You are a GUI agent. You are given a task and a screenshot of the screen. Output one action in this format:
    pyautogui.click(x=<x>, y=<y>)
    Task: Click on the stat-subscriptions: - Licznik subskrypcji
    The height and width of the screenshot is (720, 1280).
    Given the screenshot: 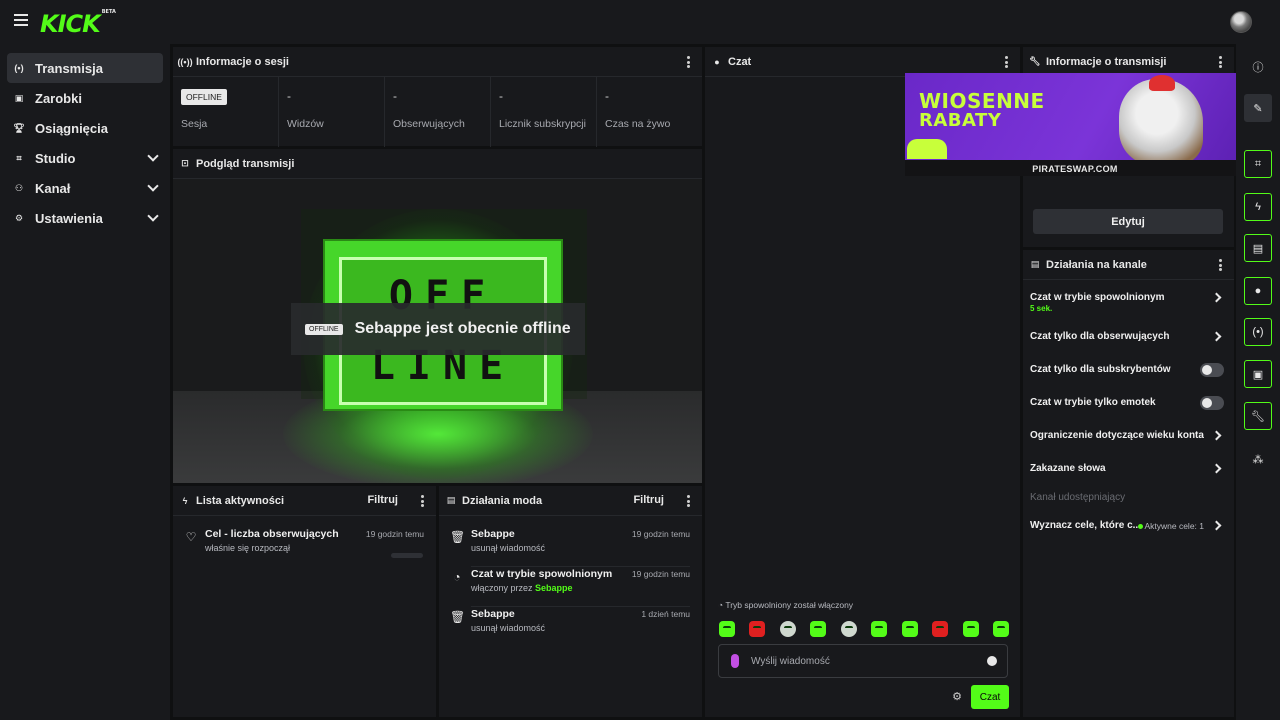 What is the action you would take?
    pyautogui.click(x=544, y=112)
    